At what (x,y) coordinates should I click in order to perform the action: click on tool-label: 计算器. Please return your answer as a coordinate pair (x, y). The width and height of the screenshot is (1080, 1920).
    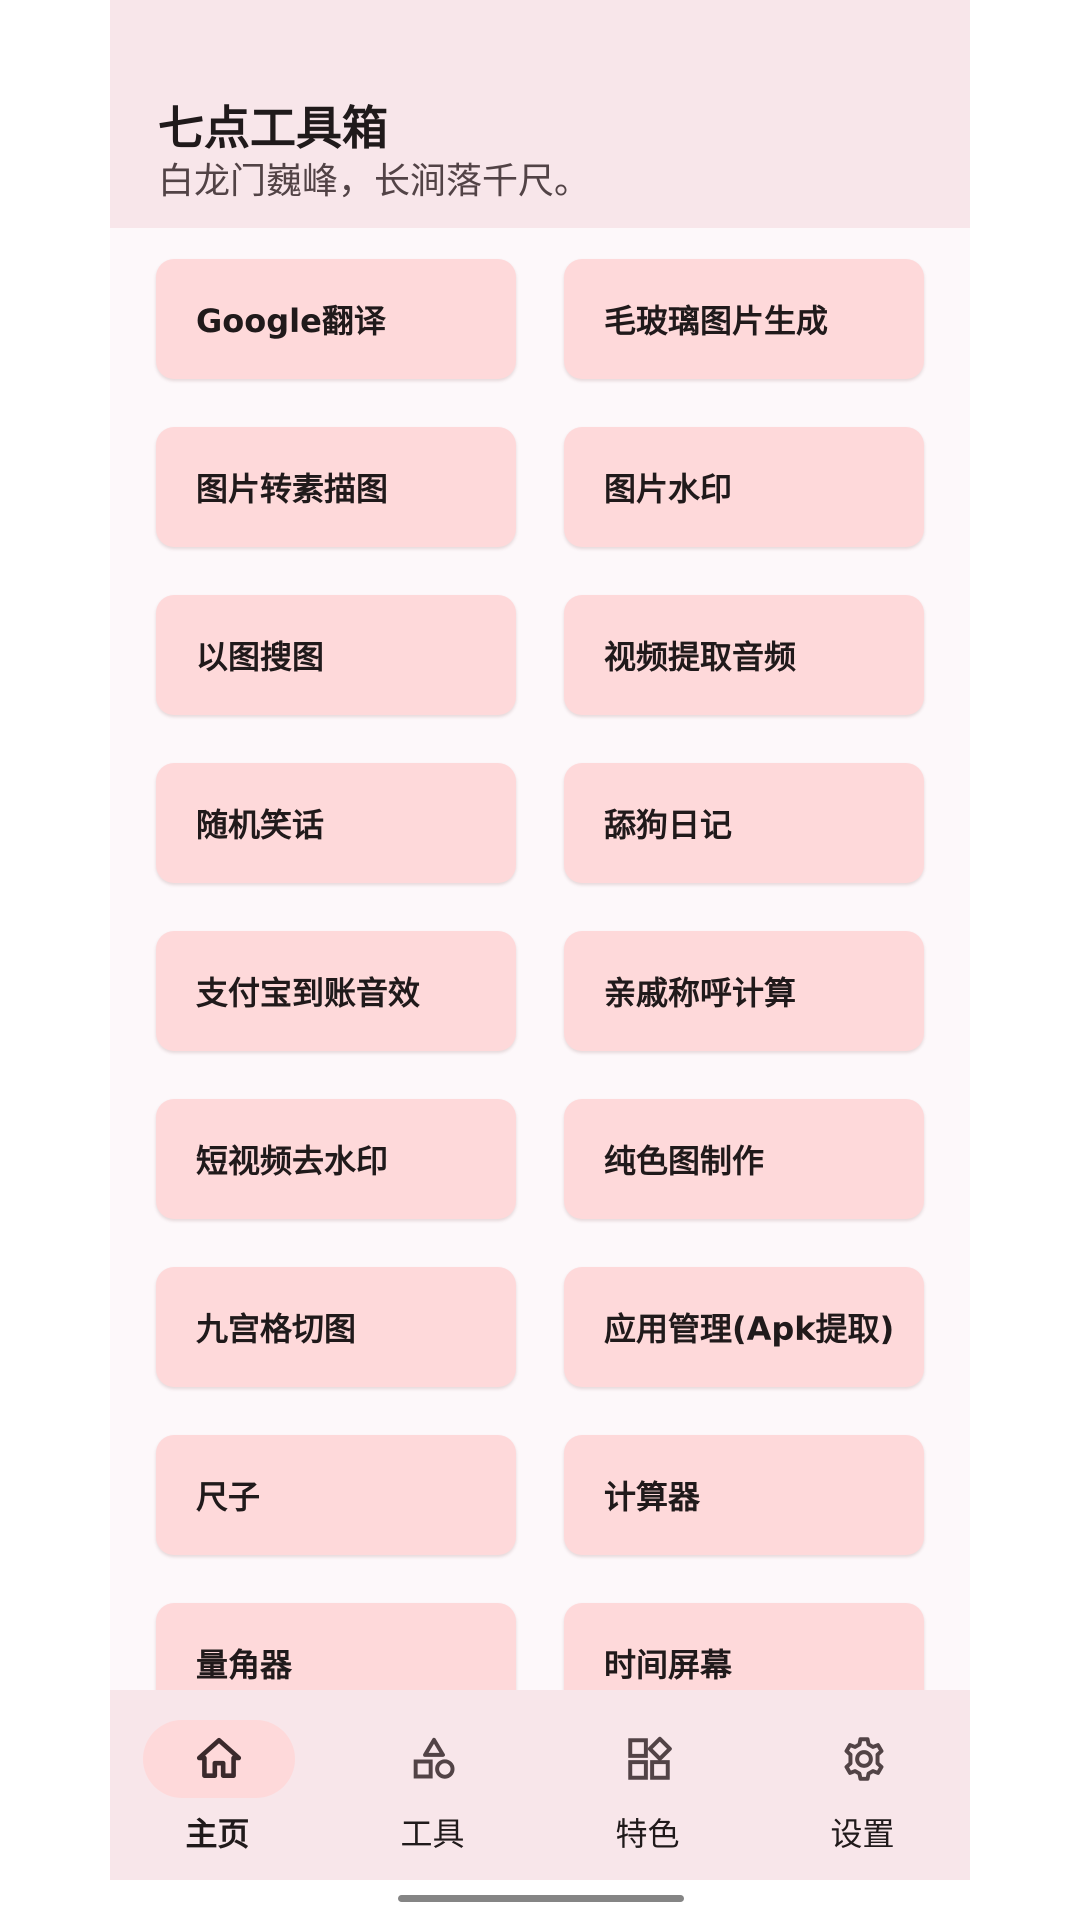
    Looking at the image, I should click on (652, 1497).